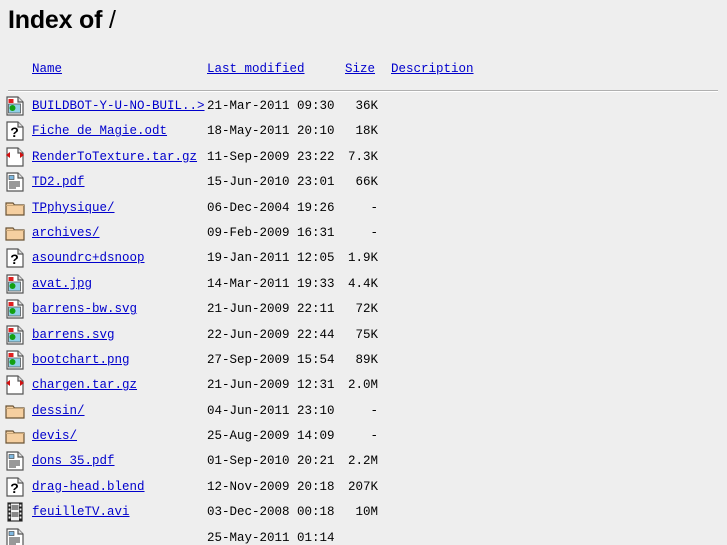 The width and height of the screenshot is (727, 545). I want to click on listing-row: avat.jpg 14-Mar-2011 19:33 4.4K, so click(363, 285).